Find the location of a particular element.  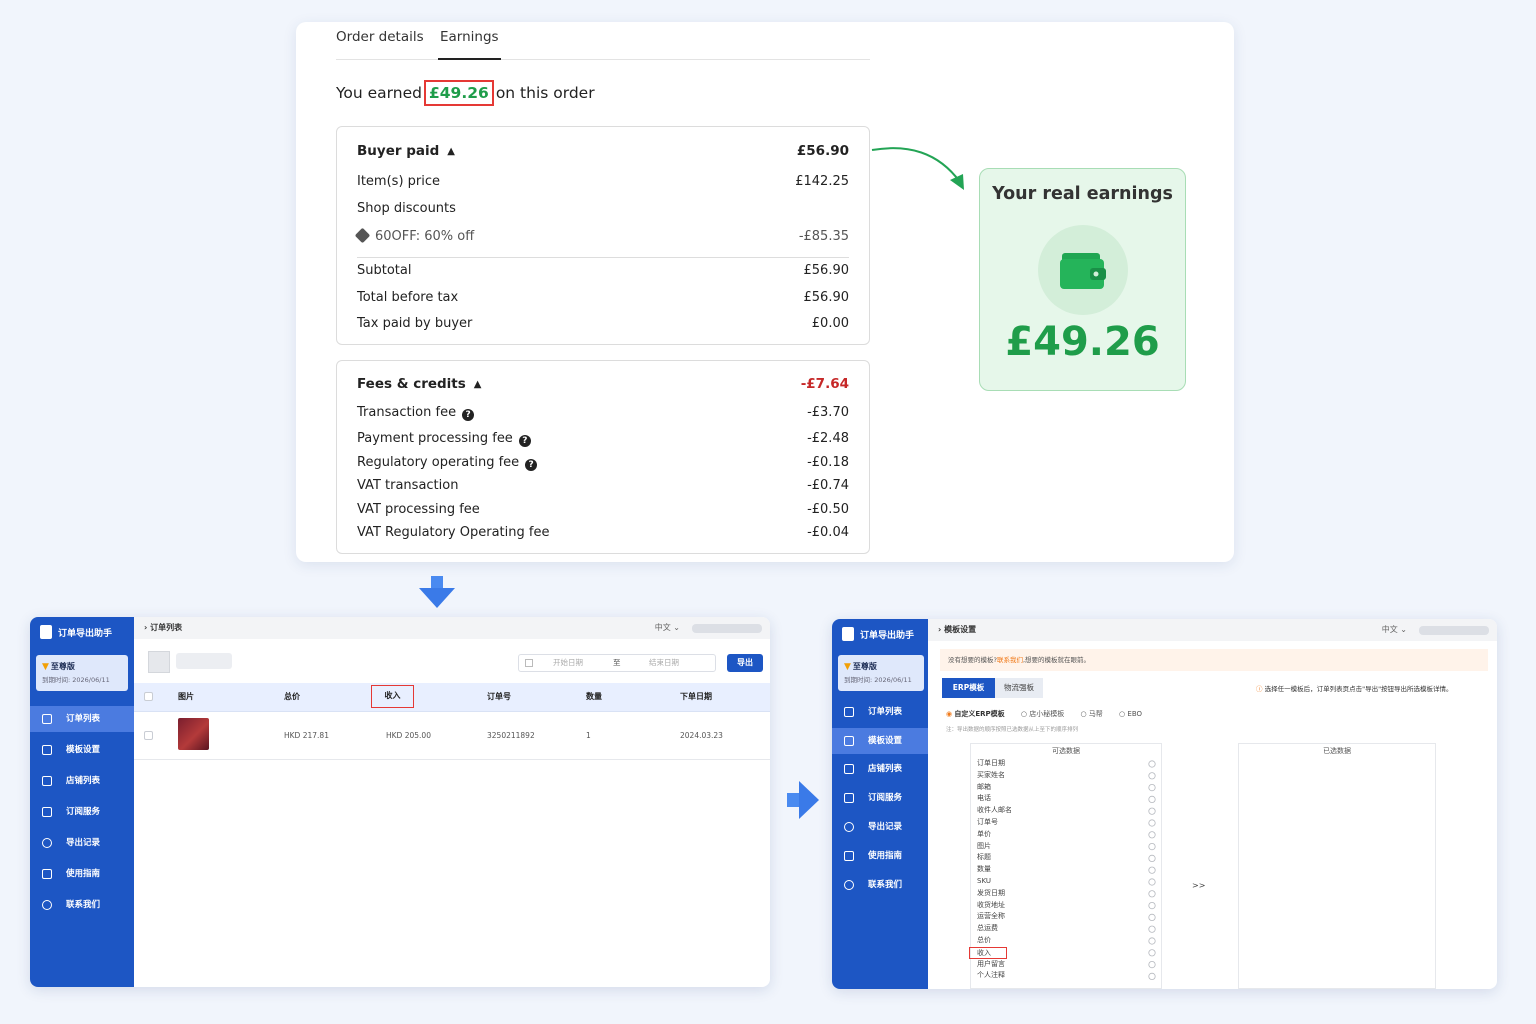

add-field-icons is located at coordinates (1152, 870).